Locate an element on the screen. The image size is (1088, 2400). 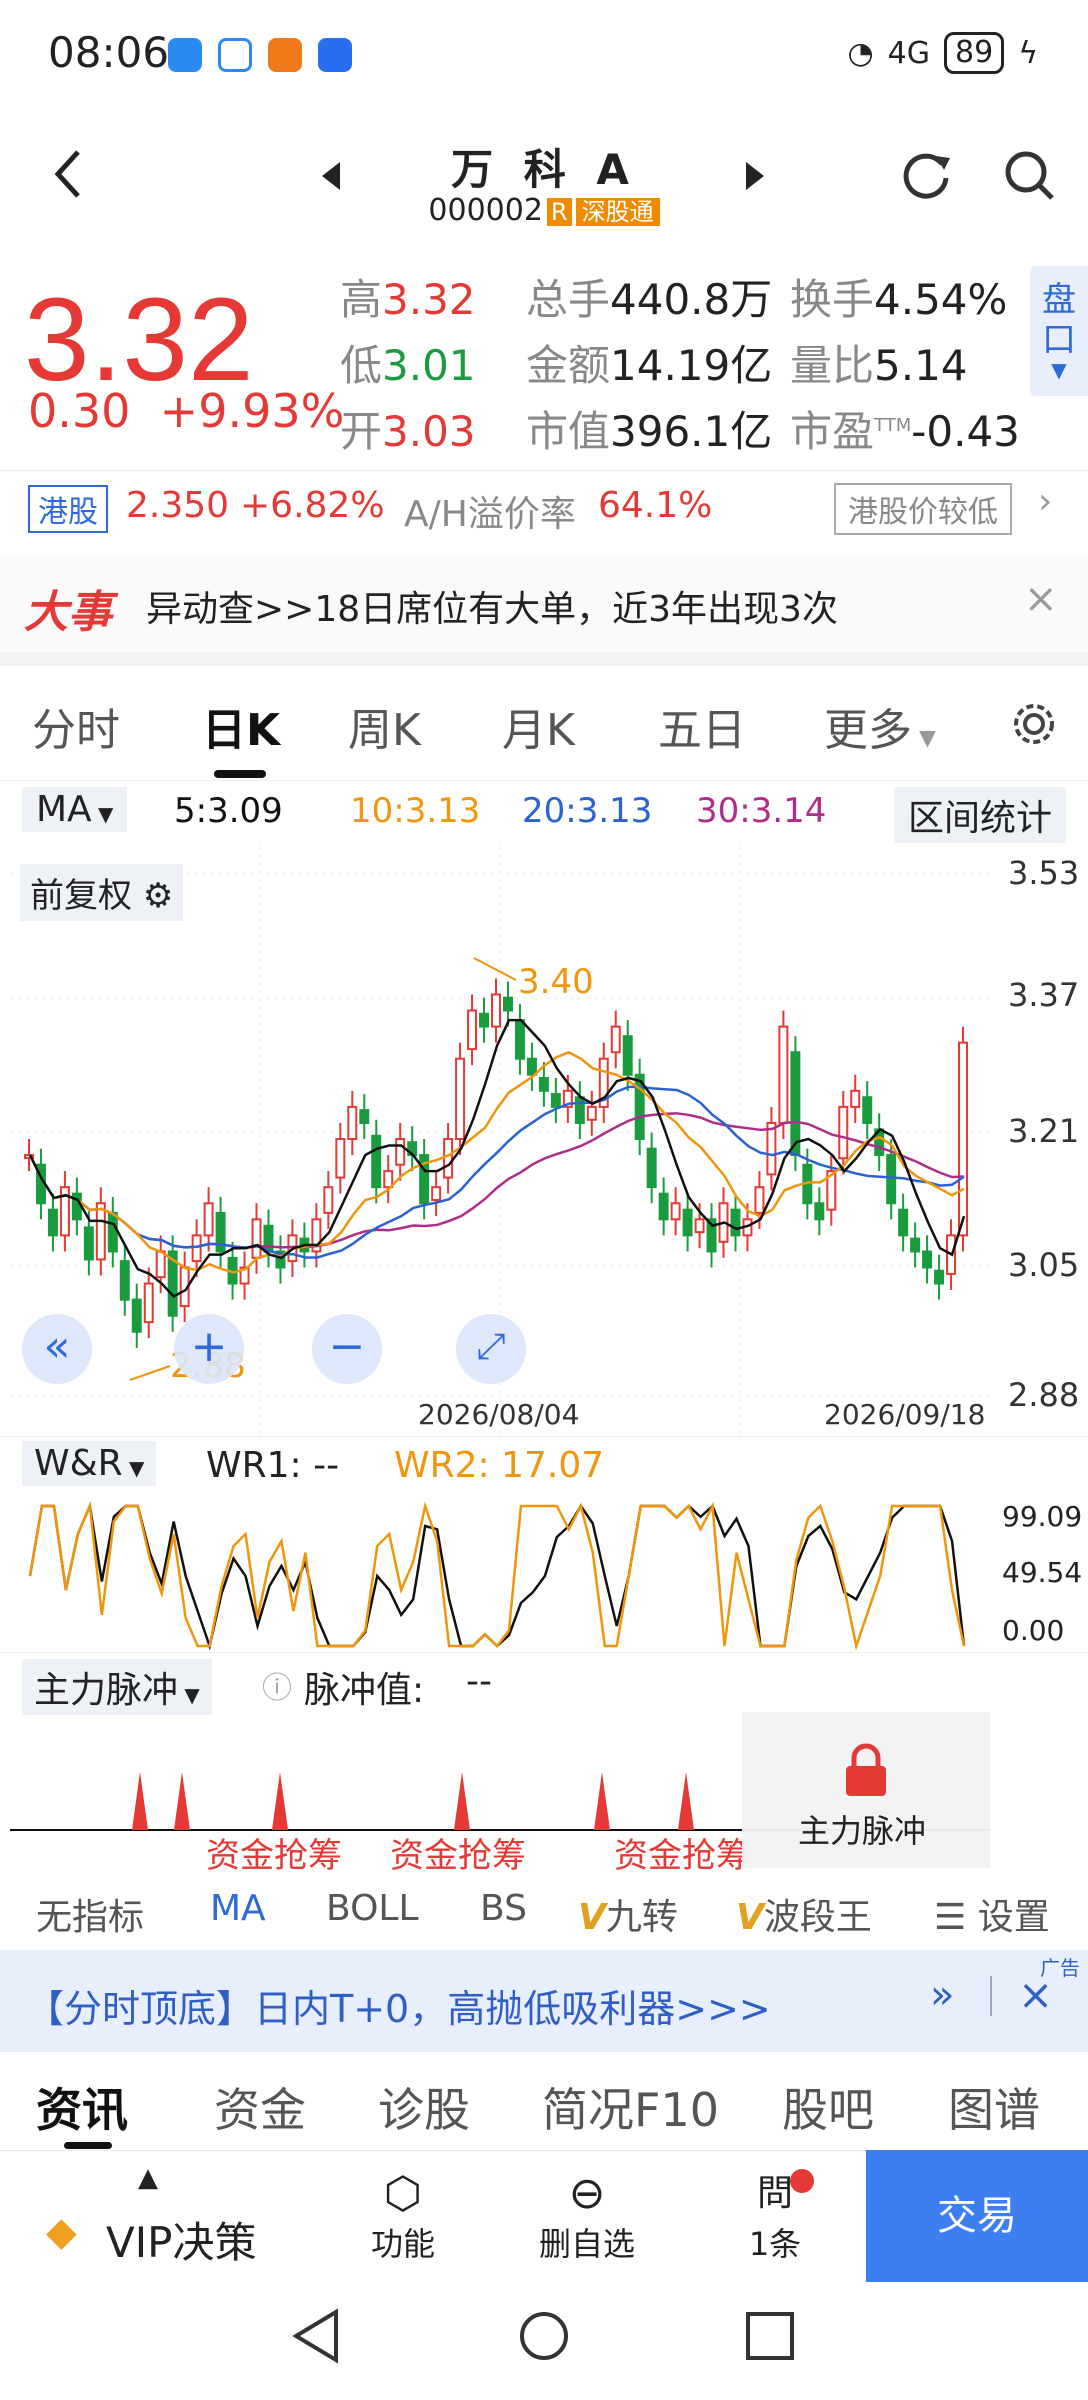
ma5-value: 5:3.09 is located at coordinates (228, 811).